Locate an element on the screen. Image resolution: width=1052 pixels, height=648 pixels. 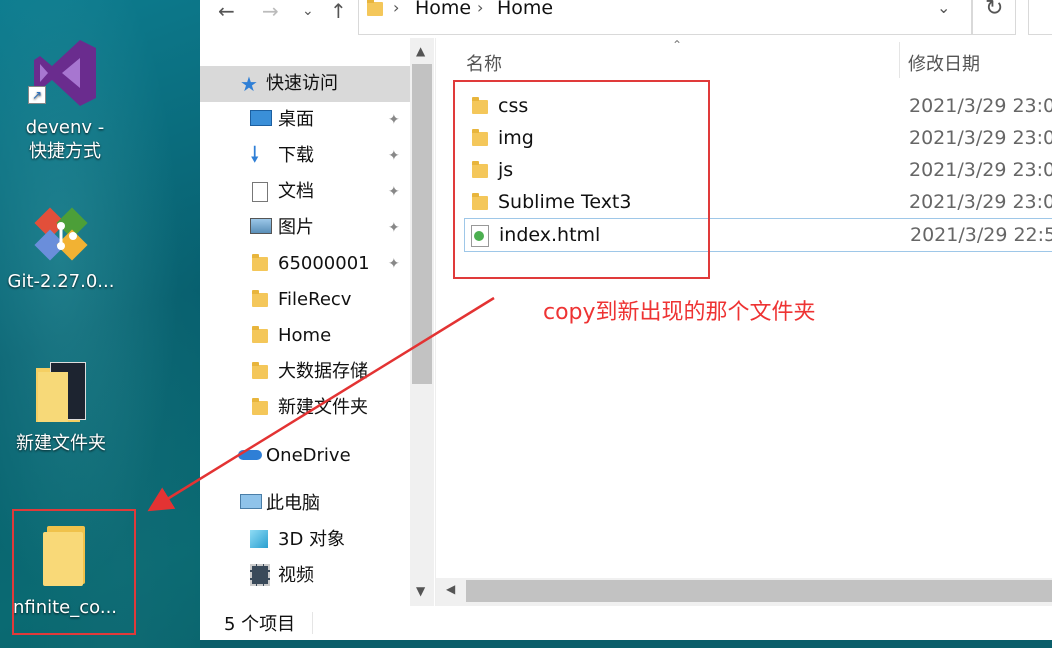
document-icon is located at coordinates (260, 192).